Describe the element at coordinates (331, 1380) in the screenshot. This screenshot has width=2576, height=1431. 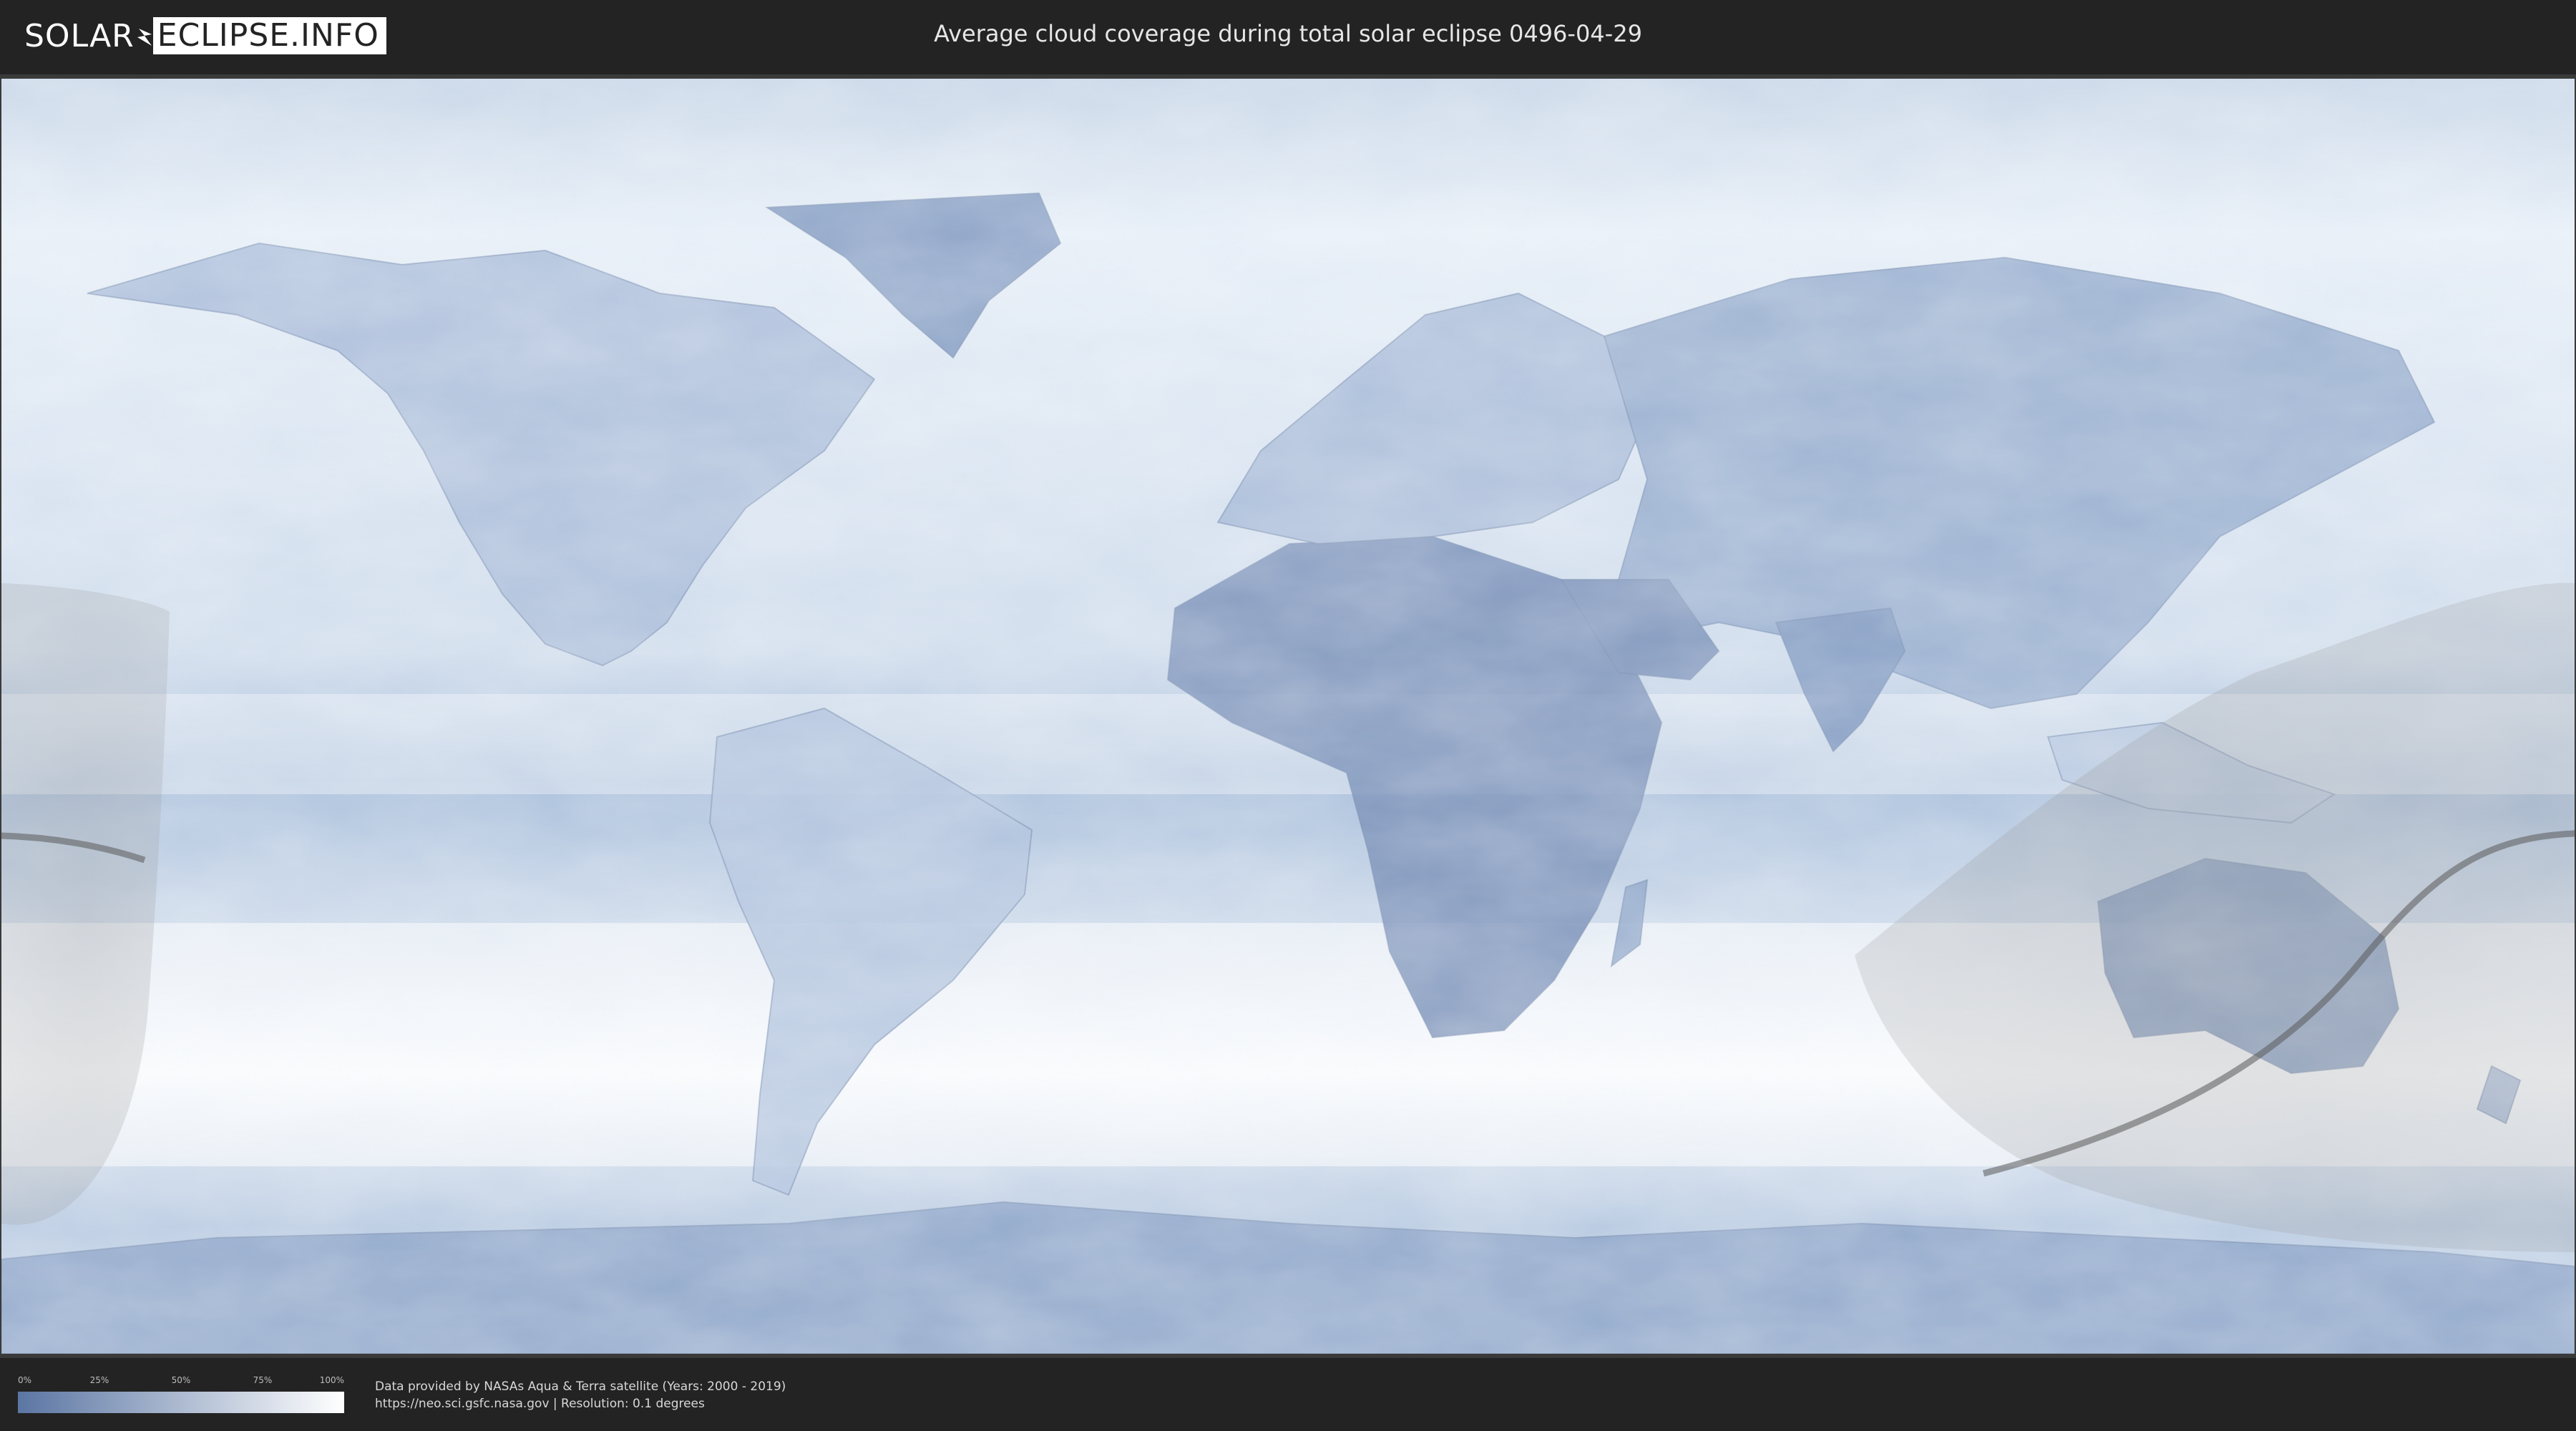
I see `legend-tick-100: 100%` at that location.